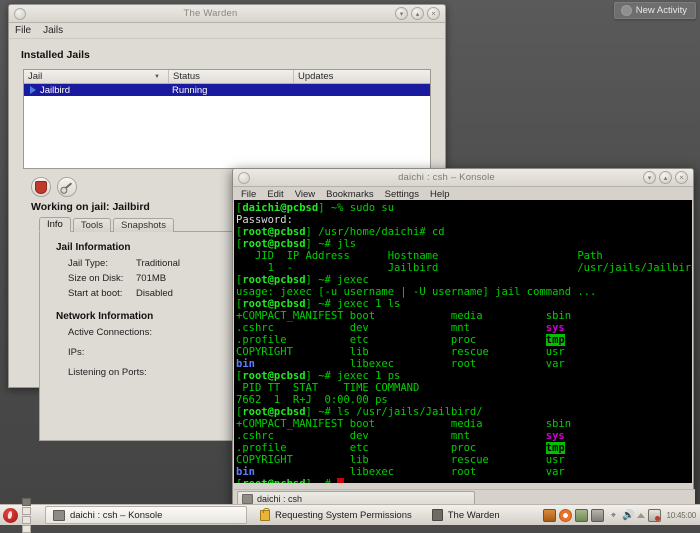 The height and width of the screenshot is (533, 700). What do you see at coordinates (641, 515) in the screenshot?
I see `triangle-icon` at bounding box center [641, 515].